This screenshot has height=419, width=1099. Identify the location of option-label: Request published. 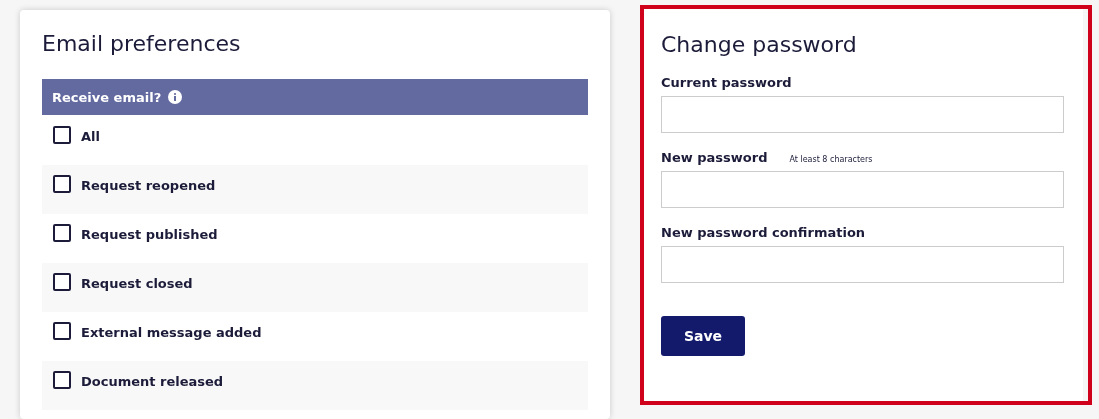
(149, 235).